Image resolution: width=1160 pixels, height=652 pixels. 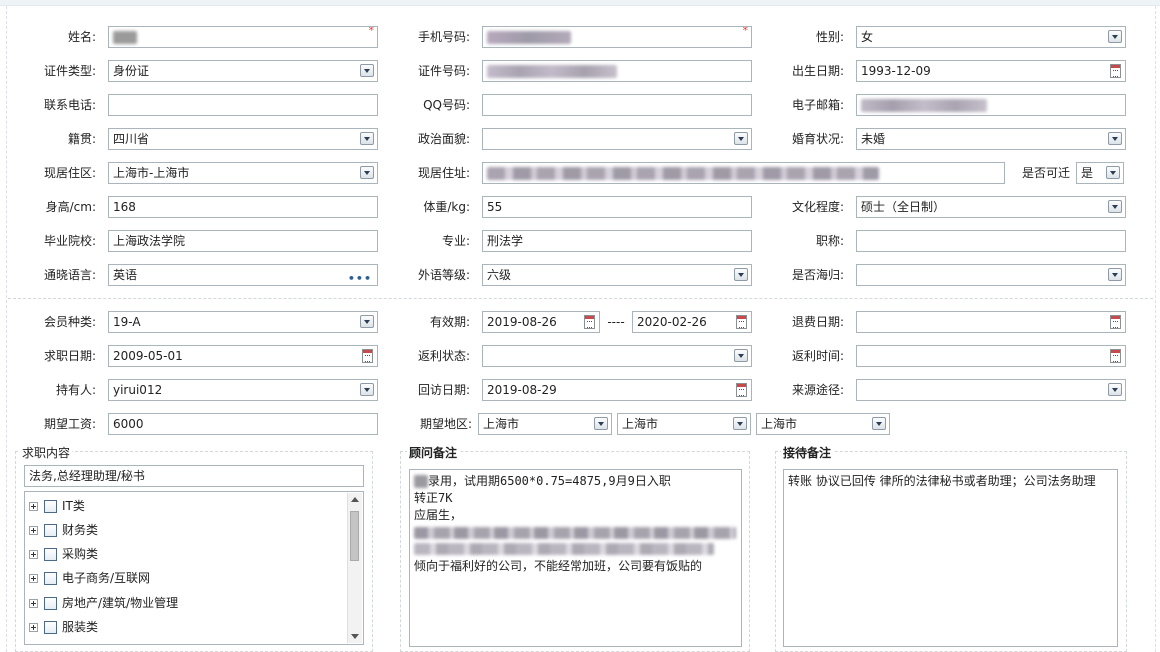 What do you see at coordinates (81, 139) in the screenshot?
I see `native-place-label: 籍贯:` at bounding box center [81, 139].